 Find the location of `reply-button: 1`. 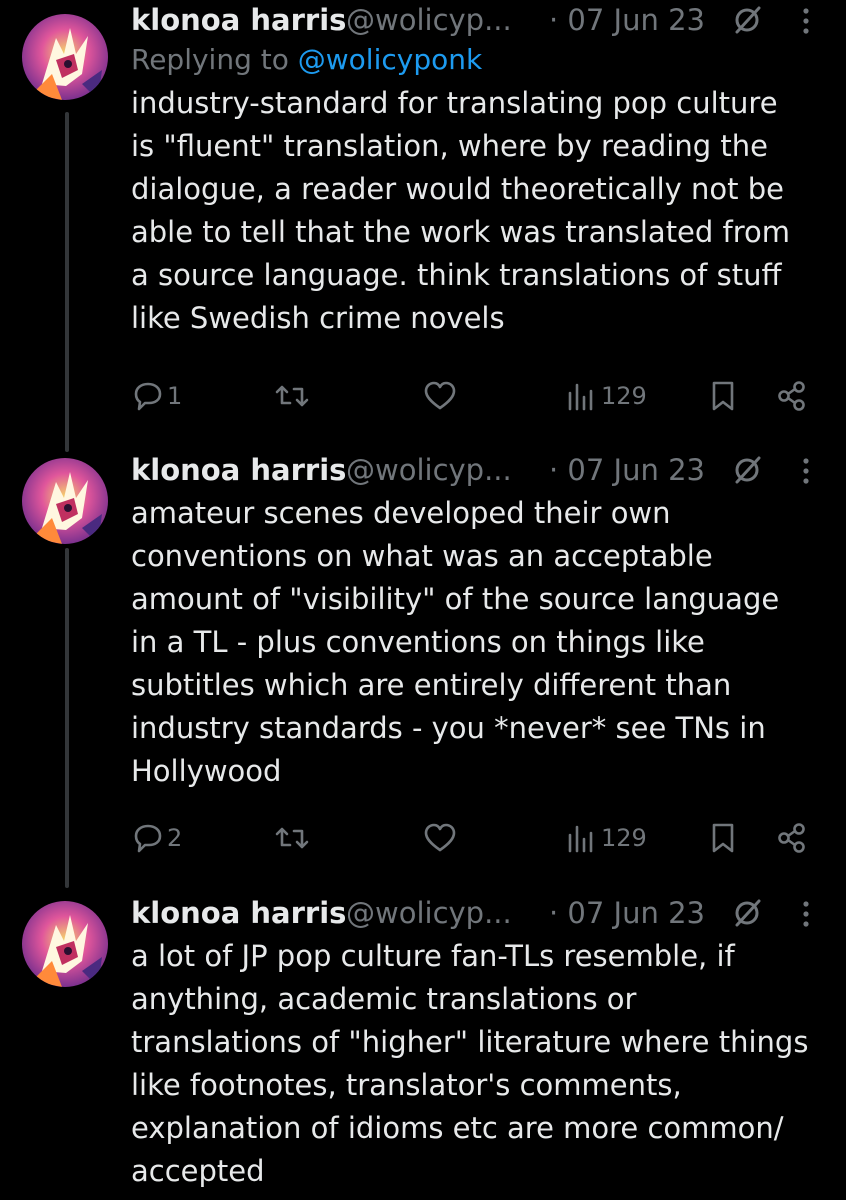

reply-button: 1 is located at coordinates (156, 396).